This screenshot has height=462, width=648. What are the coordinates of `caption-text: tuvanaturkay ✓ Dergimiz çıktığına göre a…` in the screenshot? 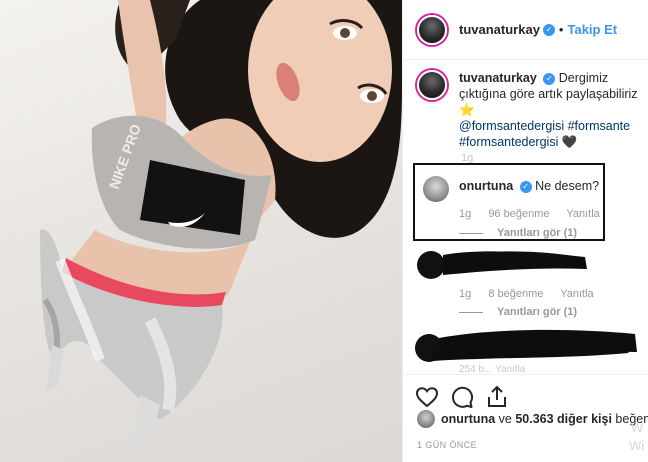 It's located at (551, 110).